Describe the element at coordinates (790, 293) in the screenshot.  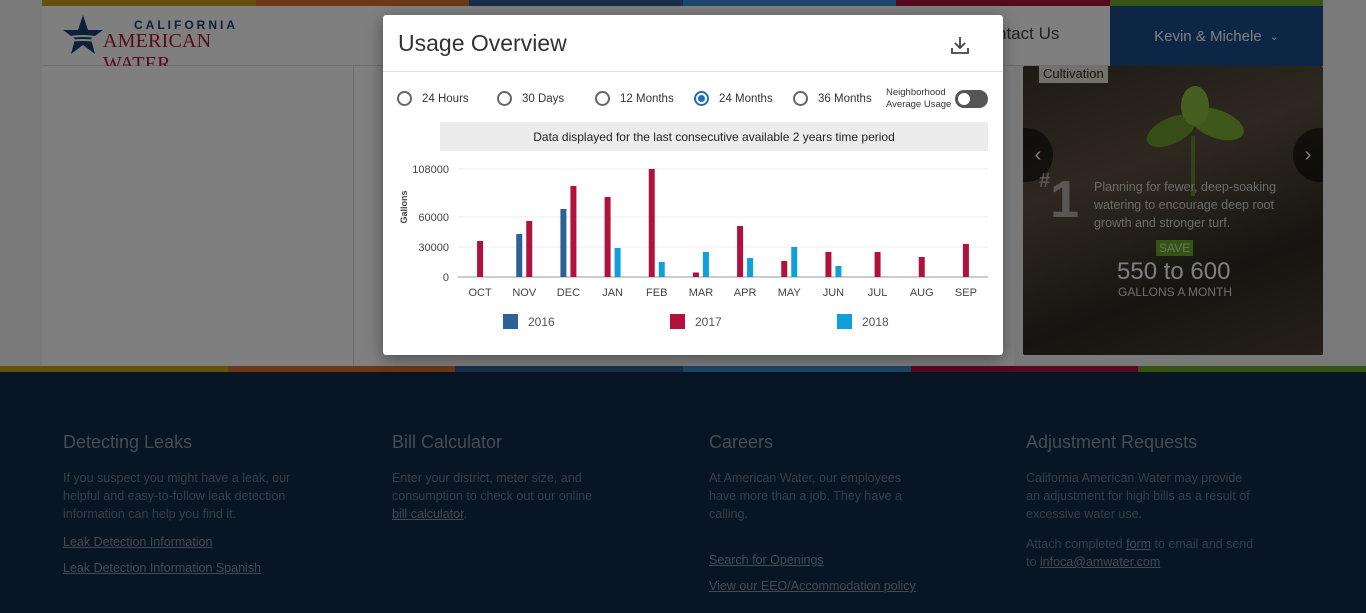
I see `x-tick-label: MAY` at that location.